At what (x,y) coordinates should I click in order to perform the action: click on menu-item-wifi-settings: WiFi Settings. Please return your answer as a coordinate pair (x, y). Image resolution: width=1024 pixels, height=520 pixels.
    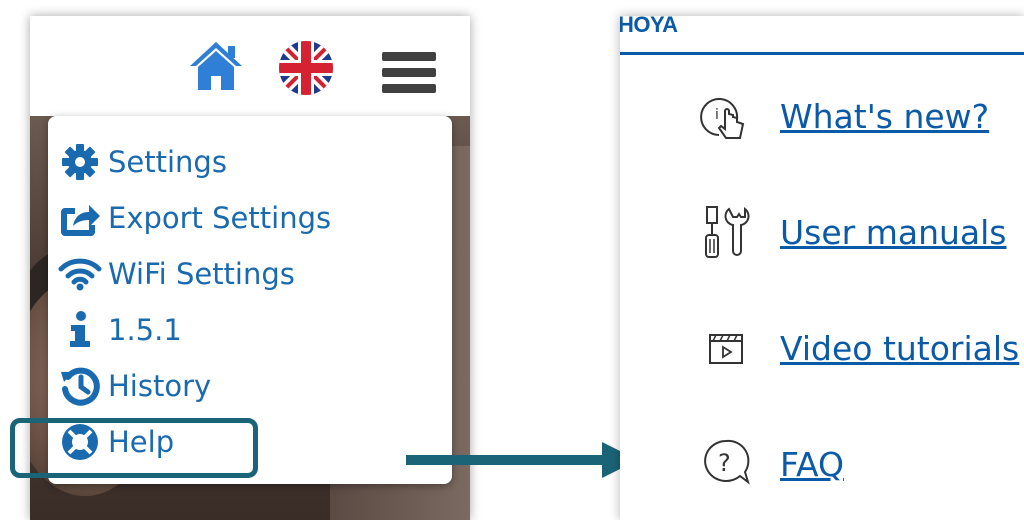
    Looking at the image, I should click on (176, 274).